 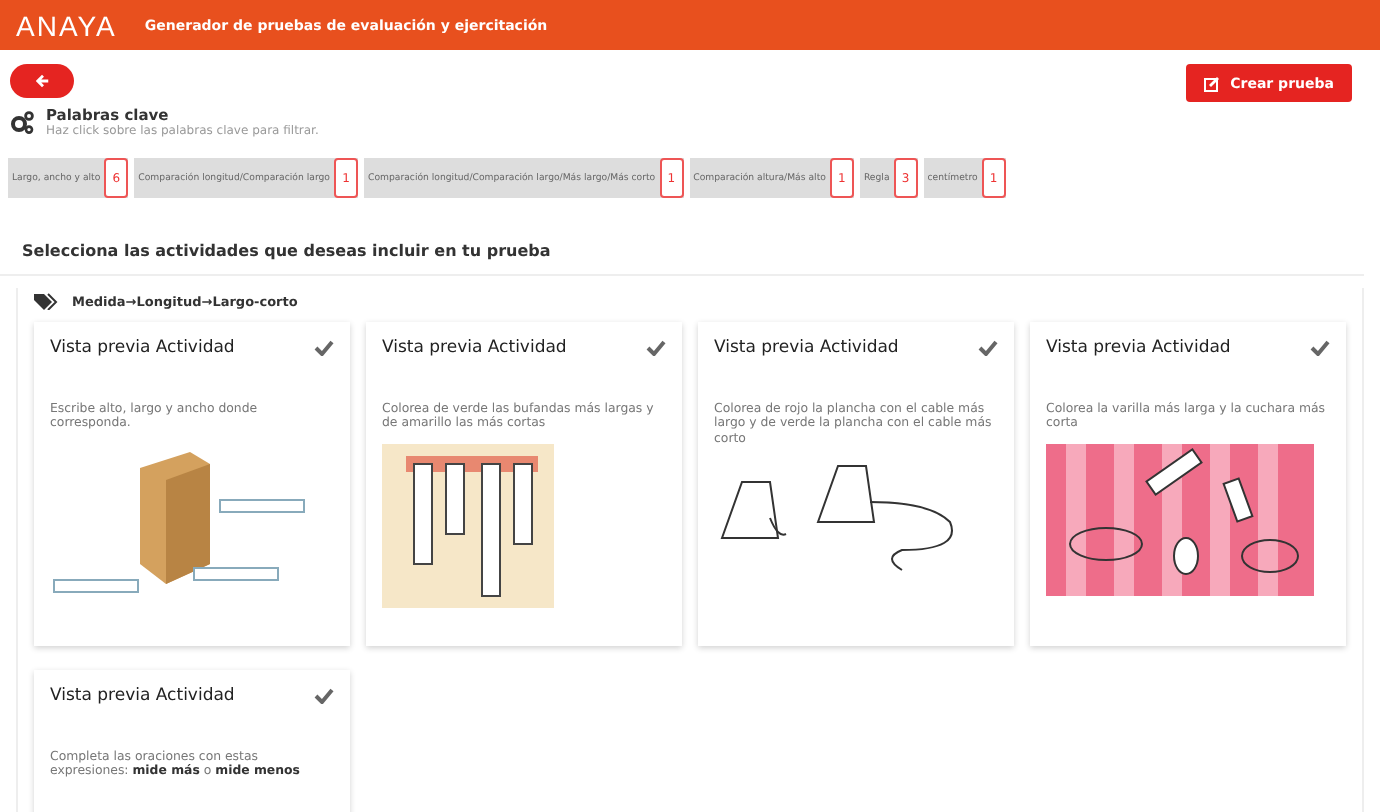 I want to click on tags-icon, so click(x=46, y=301).